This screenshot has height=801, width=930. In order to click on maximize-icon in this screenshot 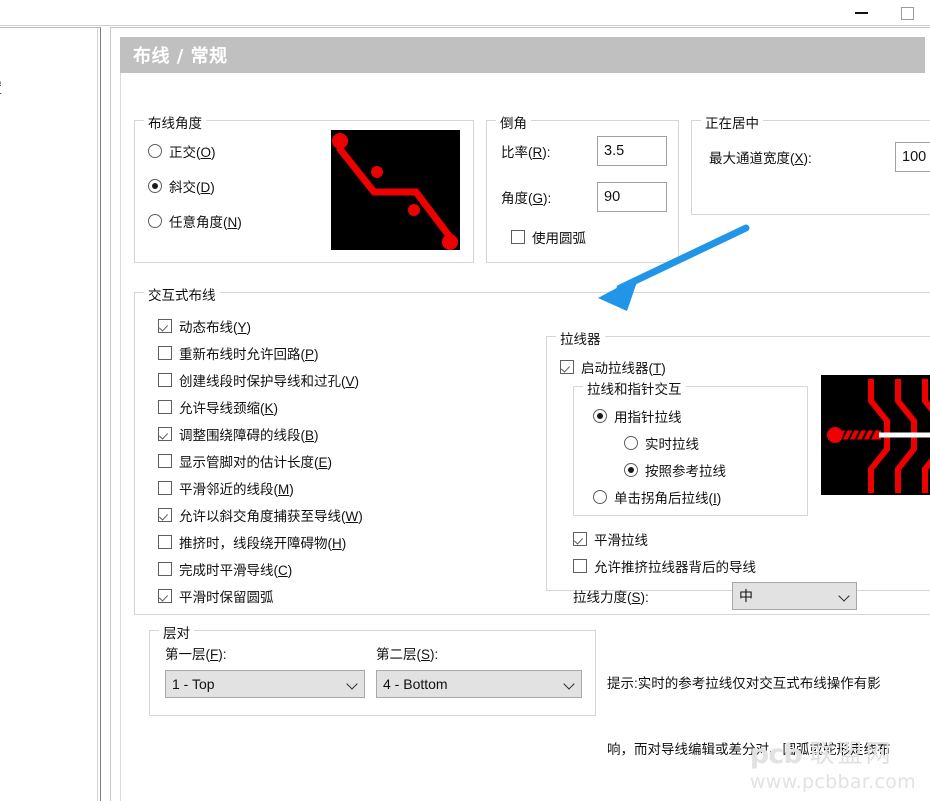, I will do `click(907, 13)`.